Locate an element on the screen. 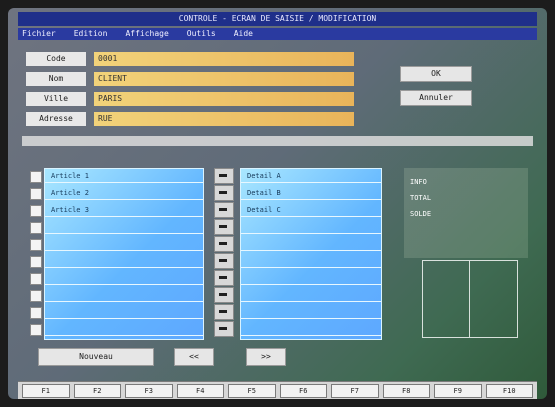 The image size is (555, 407). function-key: F6 is located at coordinates (303, 390).